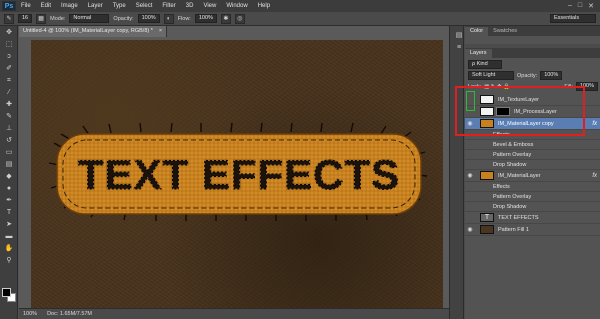  I want to click on effect-name: Effects, so click(501, 186).